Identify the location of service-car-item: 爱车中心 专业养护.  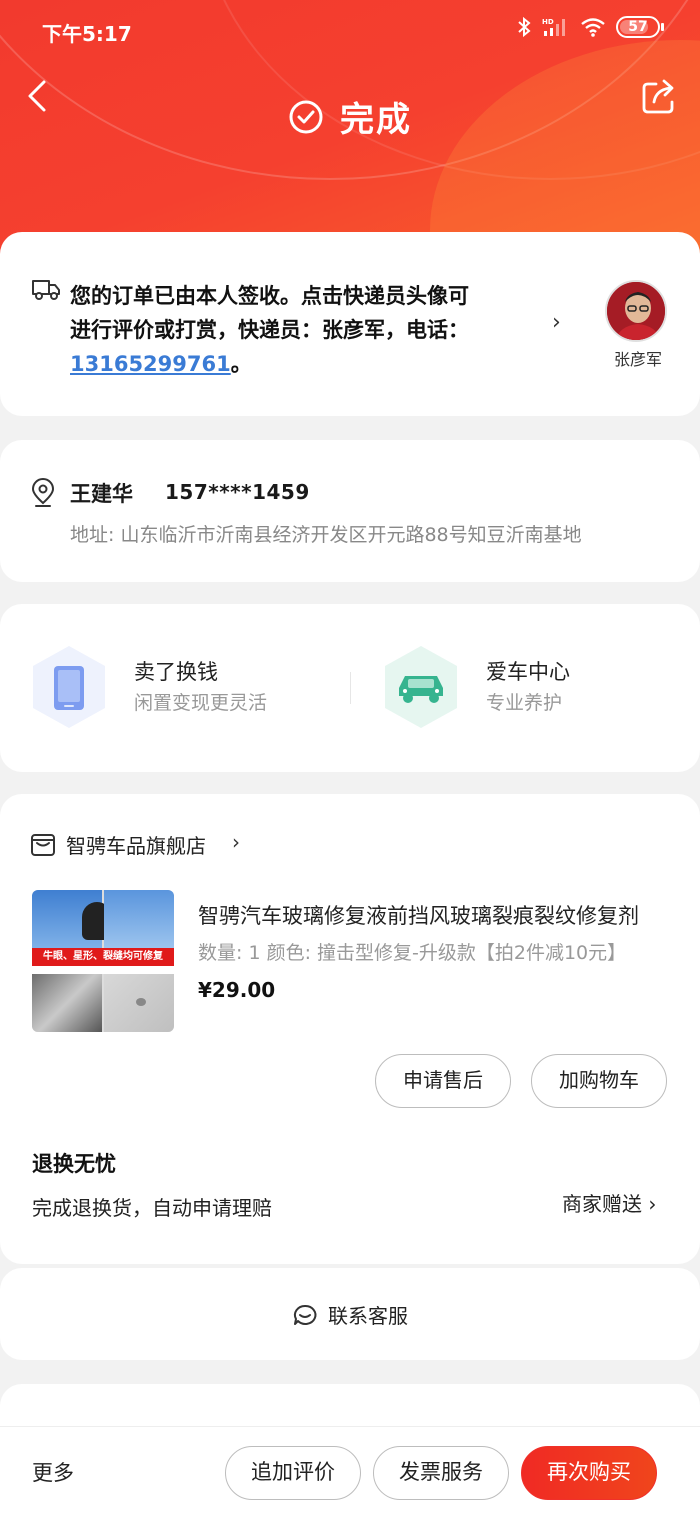
(532, 689).